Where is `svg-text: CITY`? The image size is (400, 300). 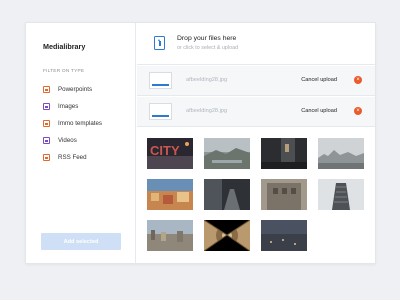
svg-text: CITY is located at coordinates (165, 150).